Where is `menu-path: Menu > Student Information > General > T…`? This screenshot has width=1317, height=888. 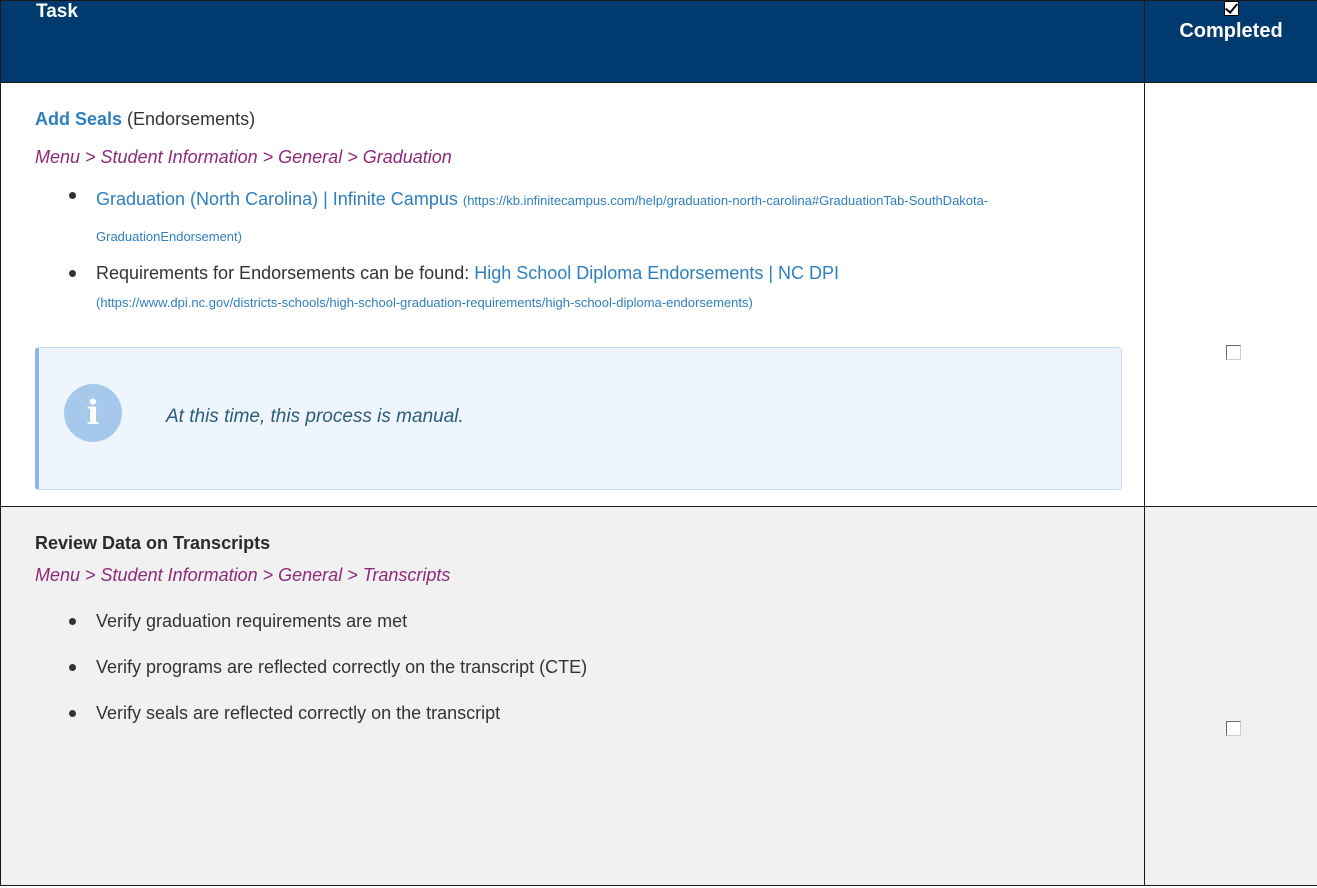
menu-path: Menu > Student Information > General > T… is located at coordinates (243, 575).